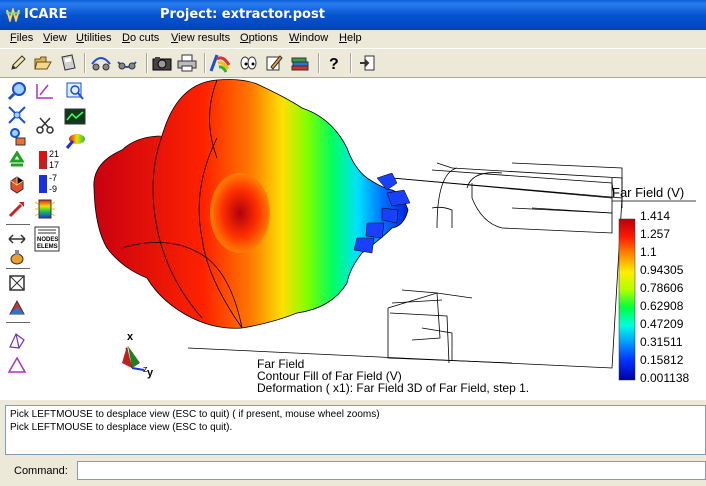  Describe the element at coordinates (101, 63) in the screenshot. I see `rotate-view-icon` at that location.